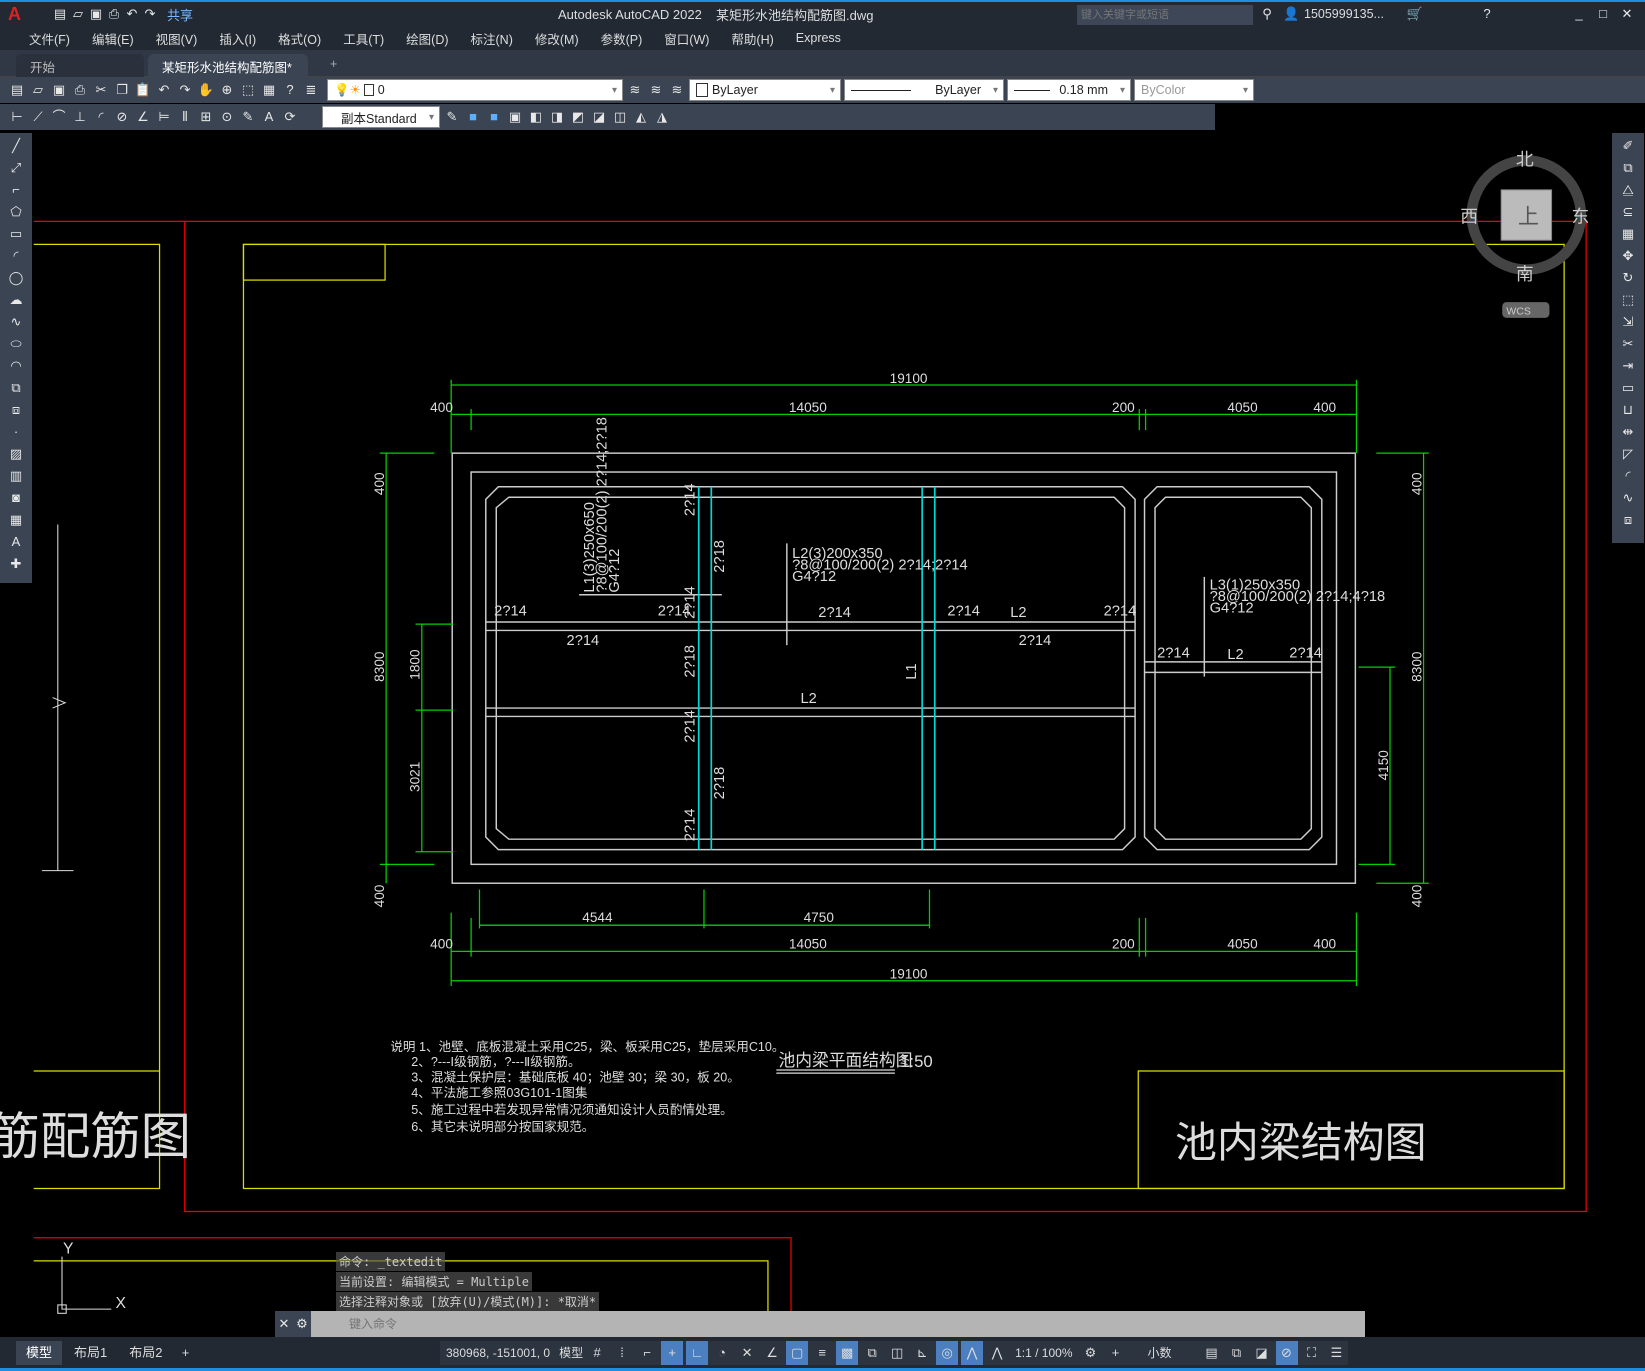  Describe the element at coordinates (381, 117) in the screenshot. I see `dimstyle-dropdown: 副本Standard ▾` at that location.